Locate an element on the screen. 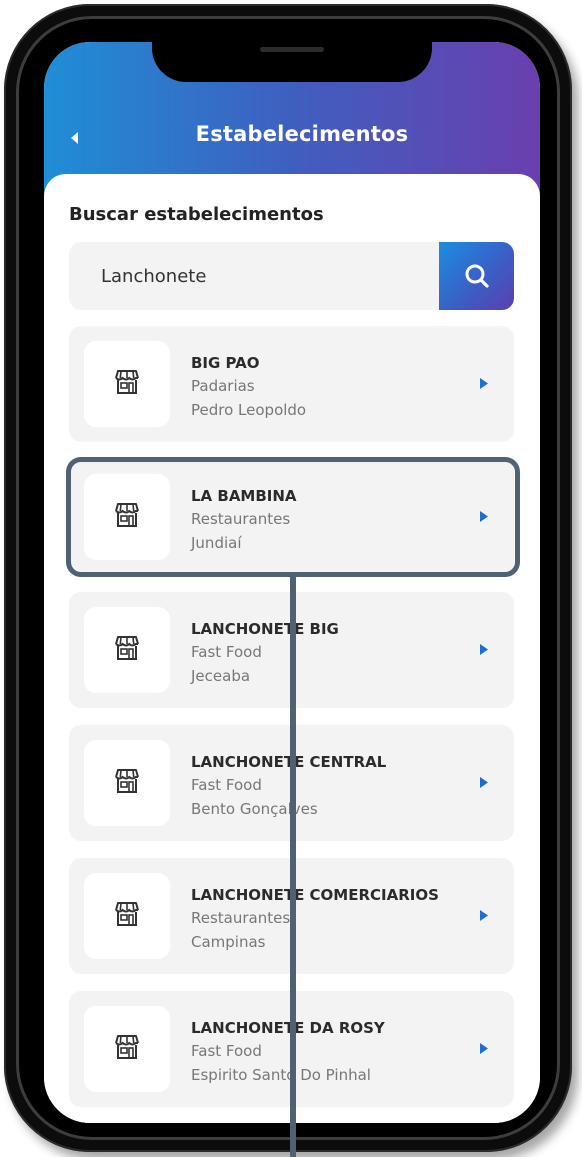 This screenshot has height=1157, width=582. result-name: BIG PAO is located at coordinates (225, 363).